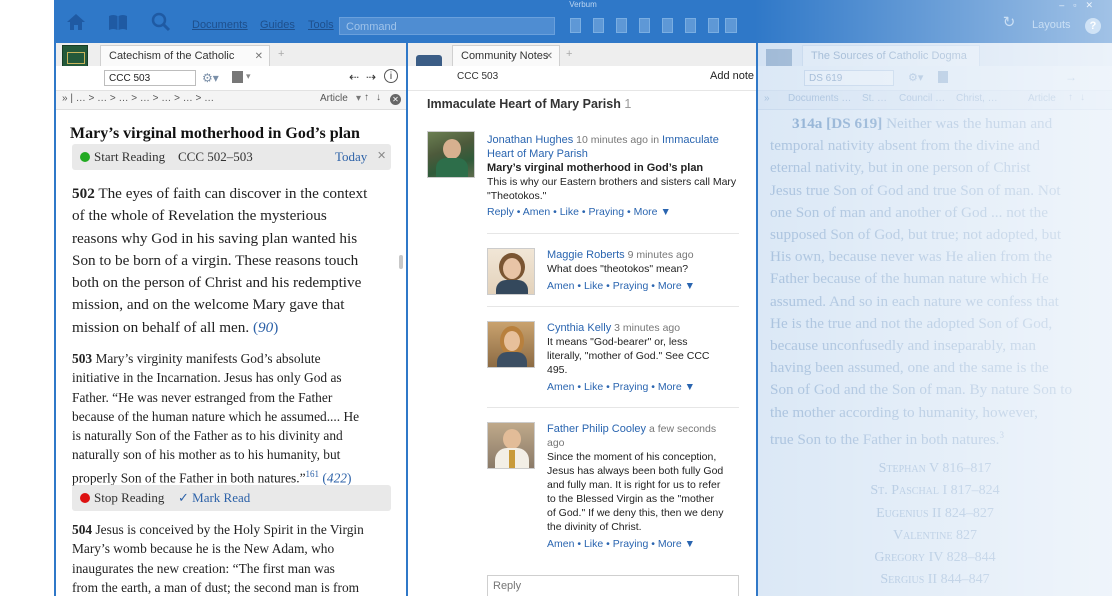 Image resolution: width=1112 pixels, height=596 pixels. Describe the element at coordinates (530, 140) in the screenshot. I see `note-author: Jonathan Hughes` at that location.